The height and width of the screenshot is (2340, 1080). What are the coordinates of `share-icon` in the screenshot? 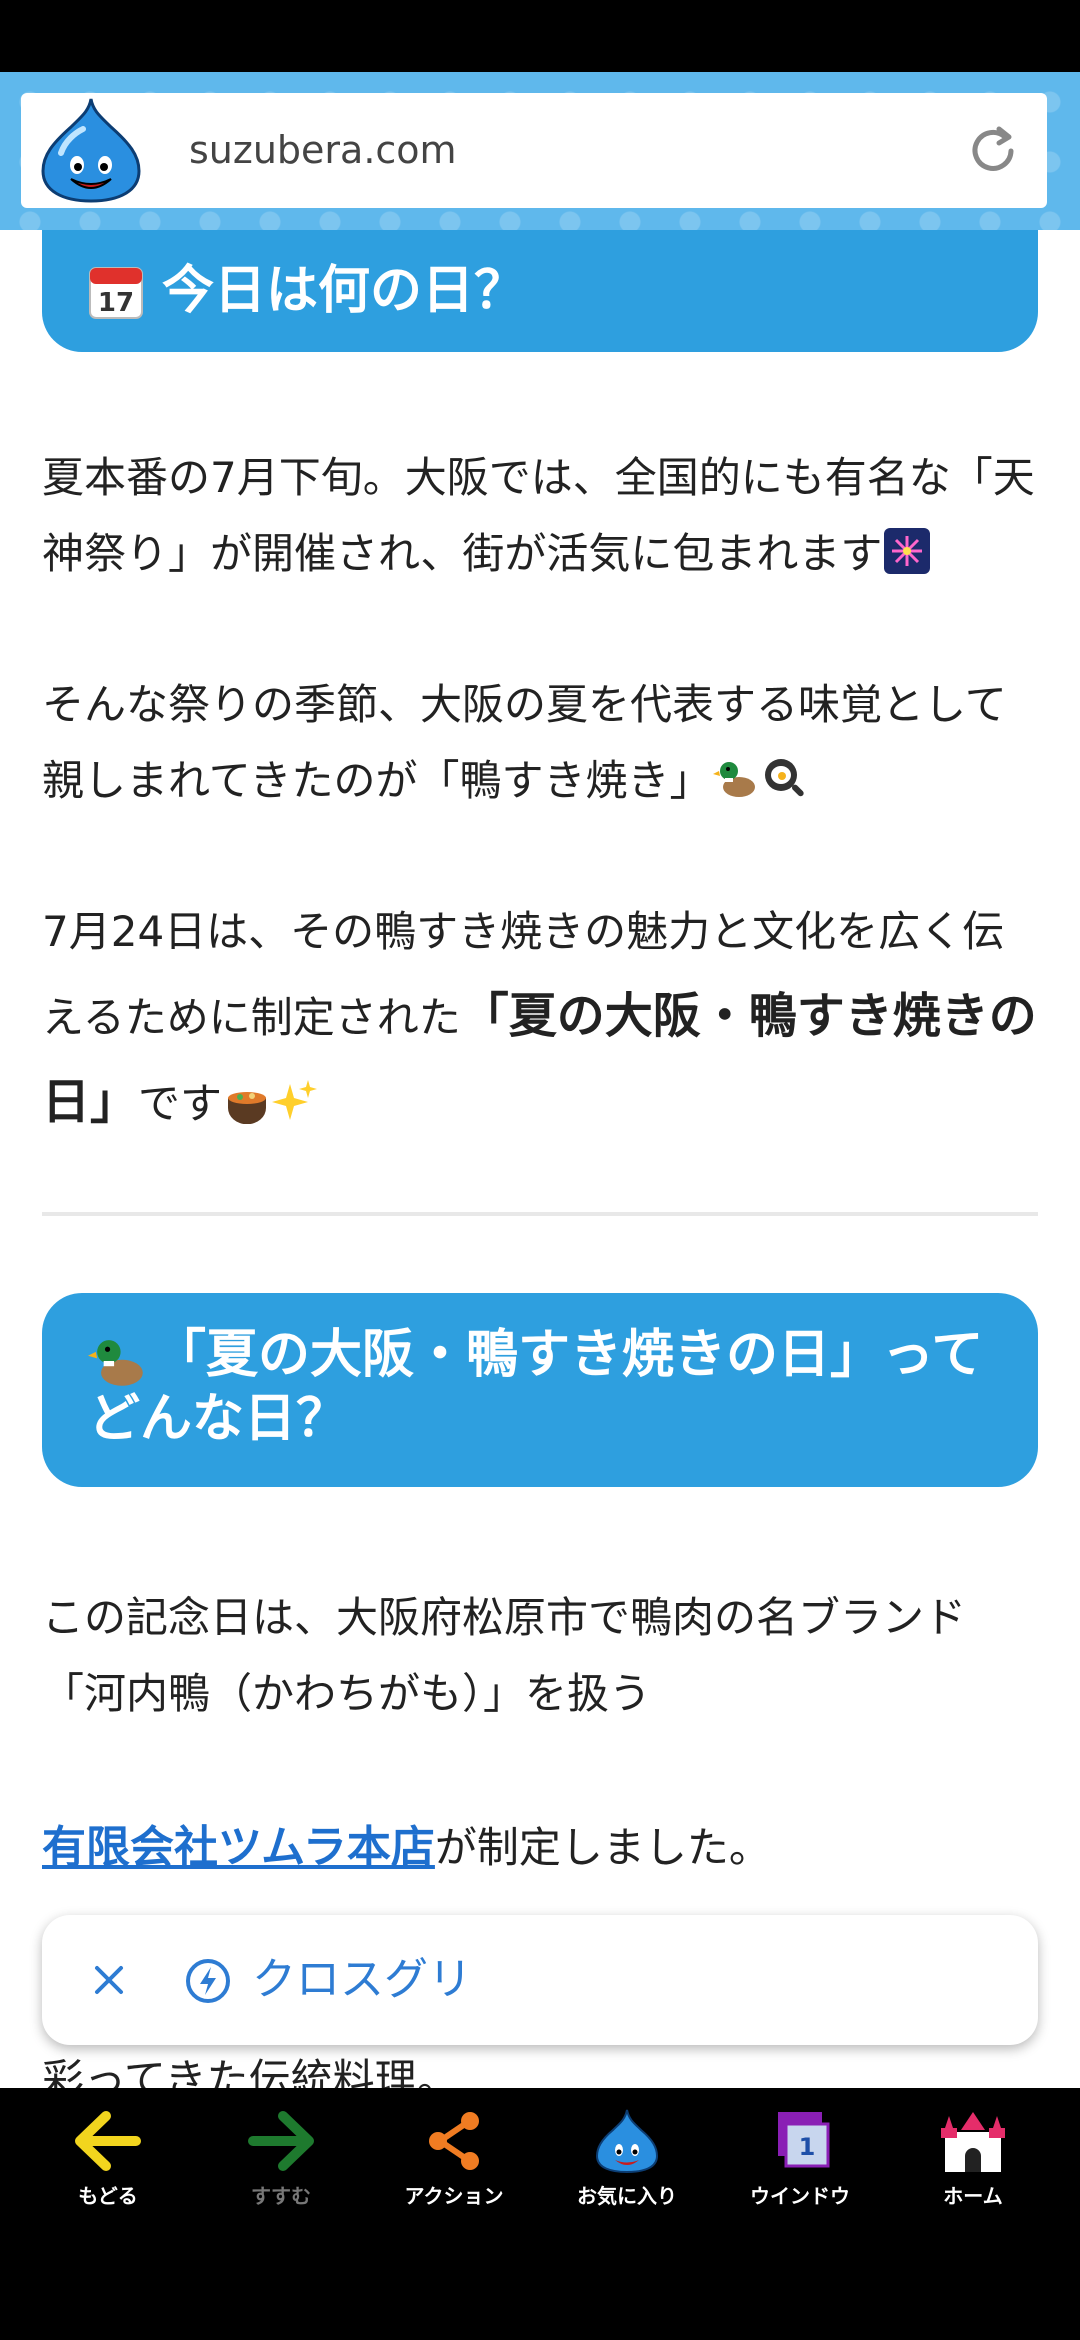 It's located at (454, 2141).